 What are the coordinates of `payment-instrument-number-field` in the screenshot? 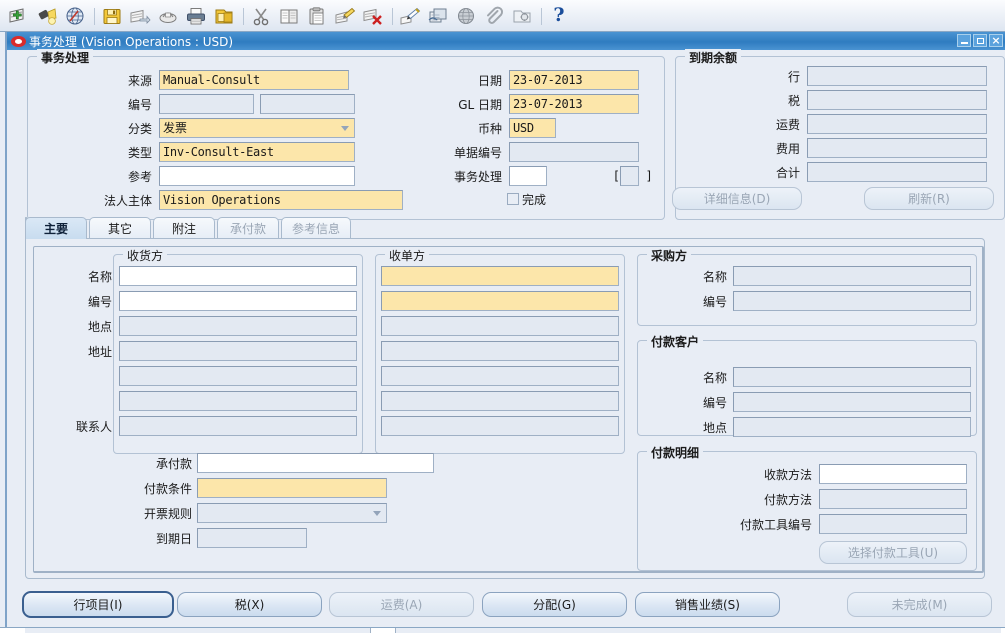 It's located at (893, 524).